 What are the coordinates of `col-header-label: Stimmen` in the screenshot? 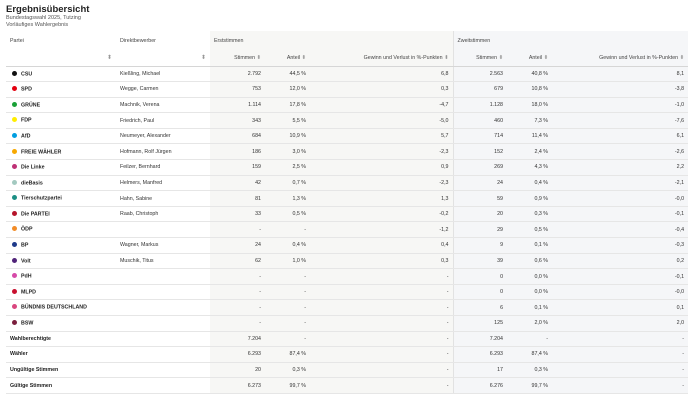 It's located at (245, 57).